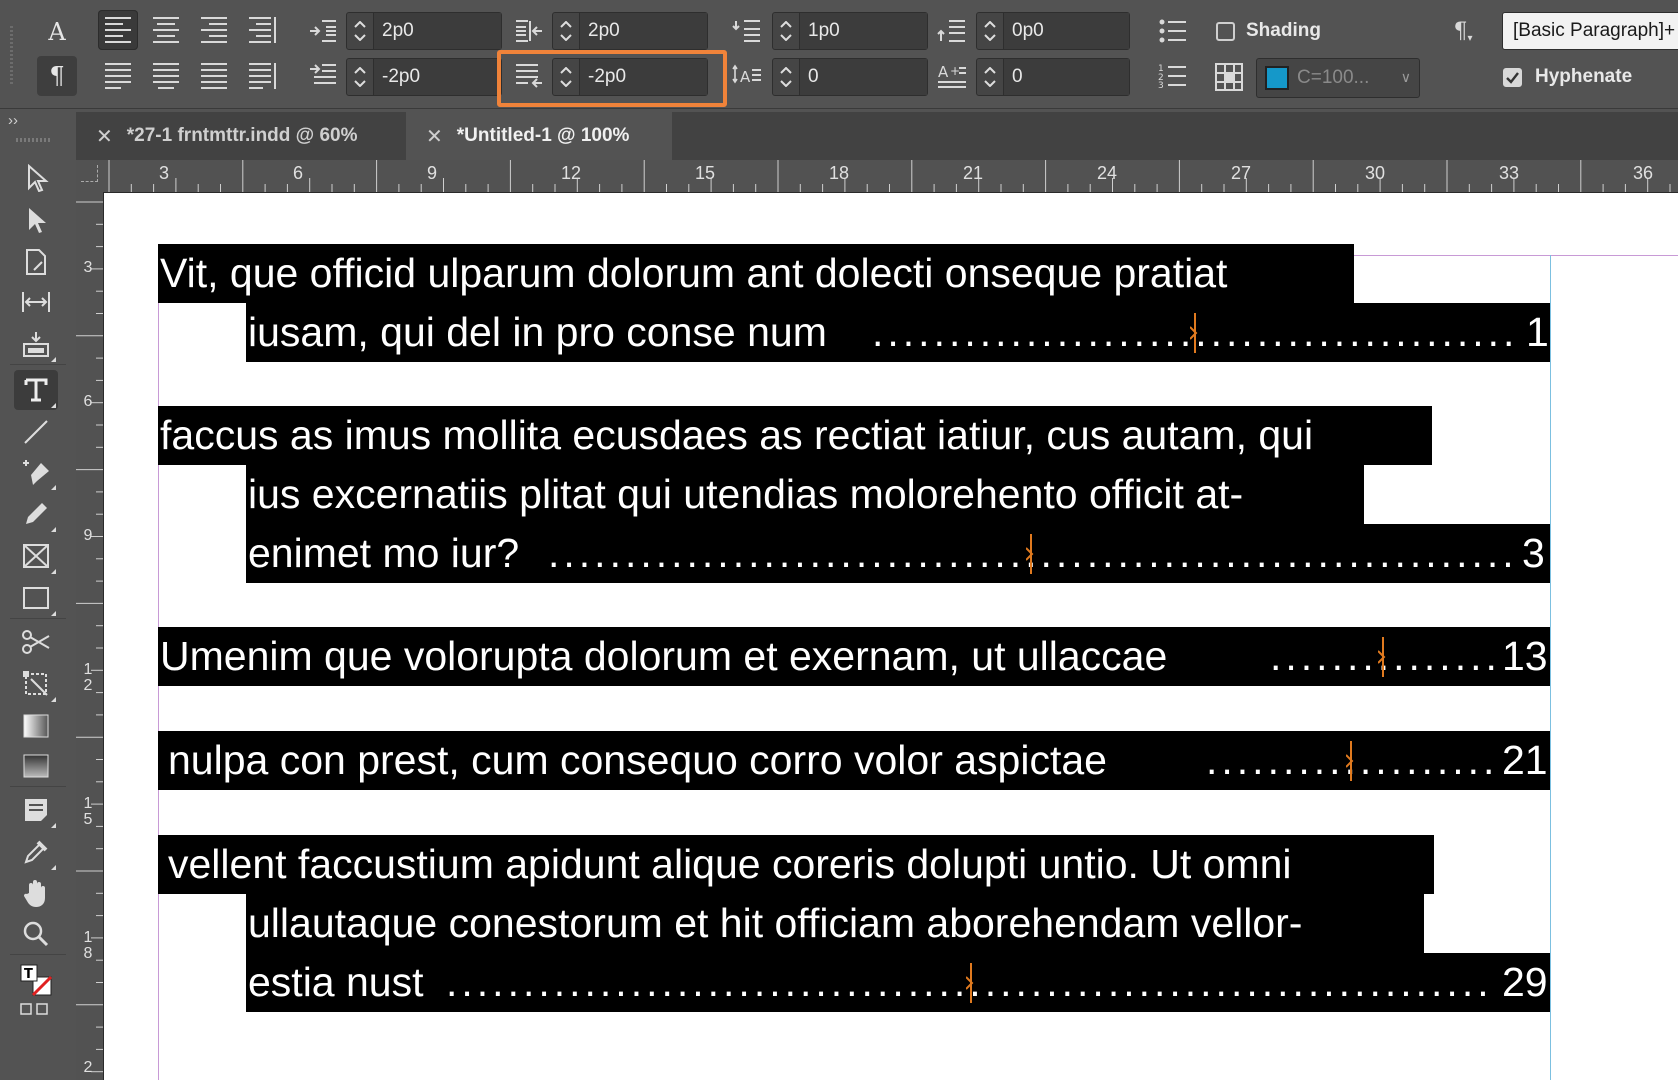  I want to click on selection-tool, so click(36, 178).